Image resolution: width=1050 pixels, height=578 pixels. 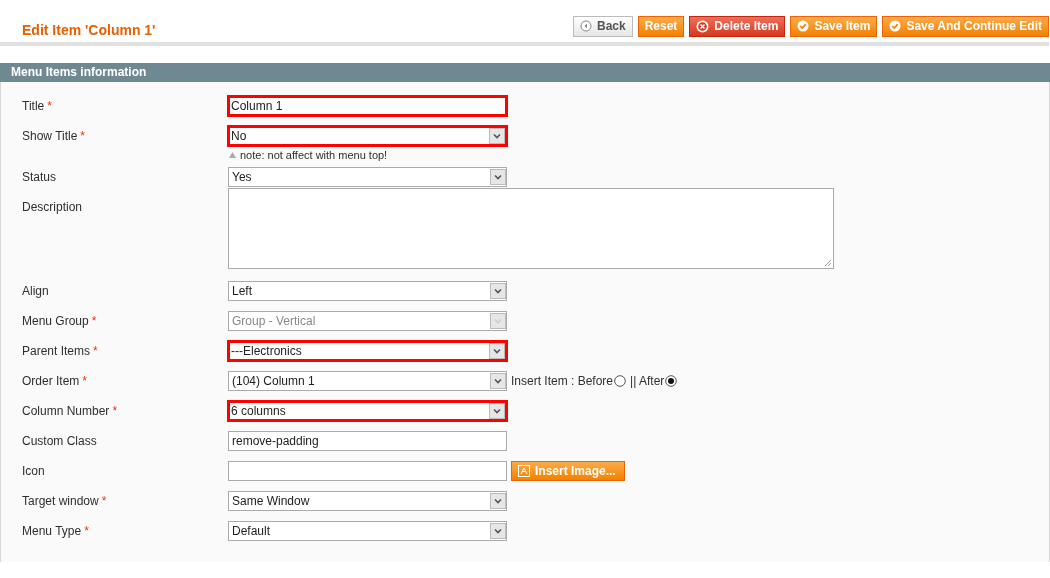 What do you see at coordinates (60, 501) in the screenshot?
I see `field-label: Target window` at bounding box center [60, 501].